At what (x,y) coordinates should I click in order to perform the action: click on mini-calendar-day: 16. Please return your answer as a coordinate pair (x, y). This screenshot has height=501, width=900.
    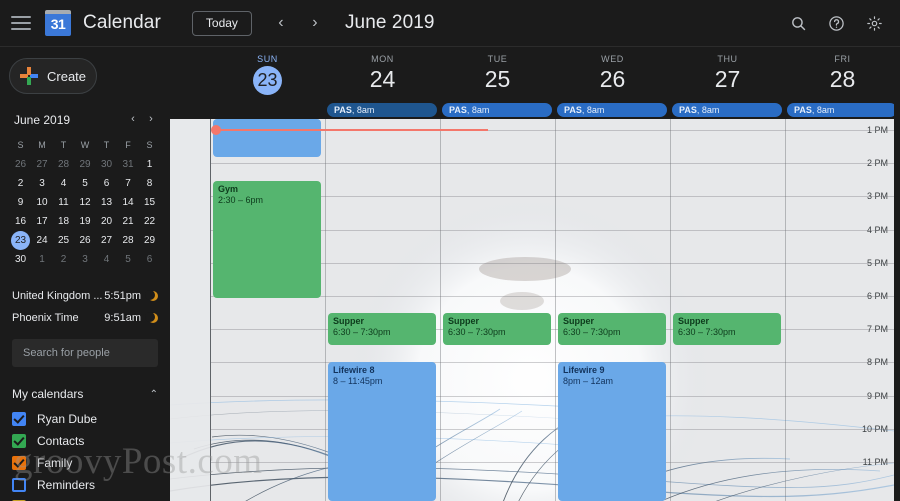
    Looking at the image, I should click on (20, 221).